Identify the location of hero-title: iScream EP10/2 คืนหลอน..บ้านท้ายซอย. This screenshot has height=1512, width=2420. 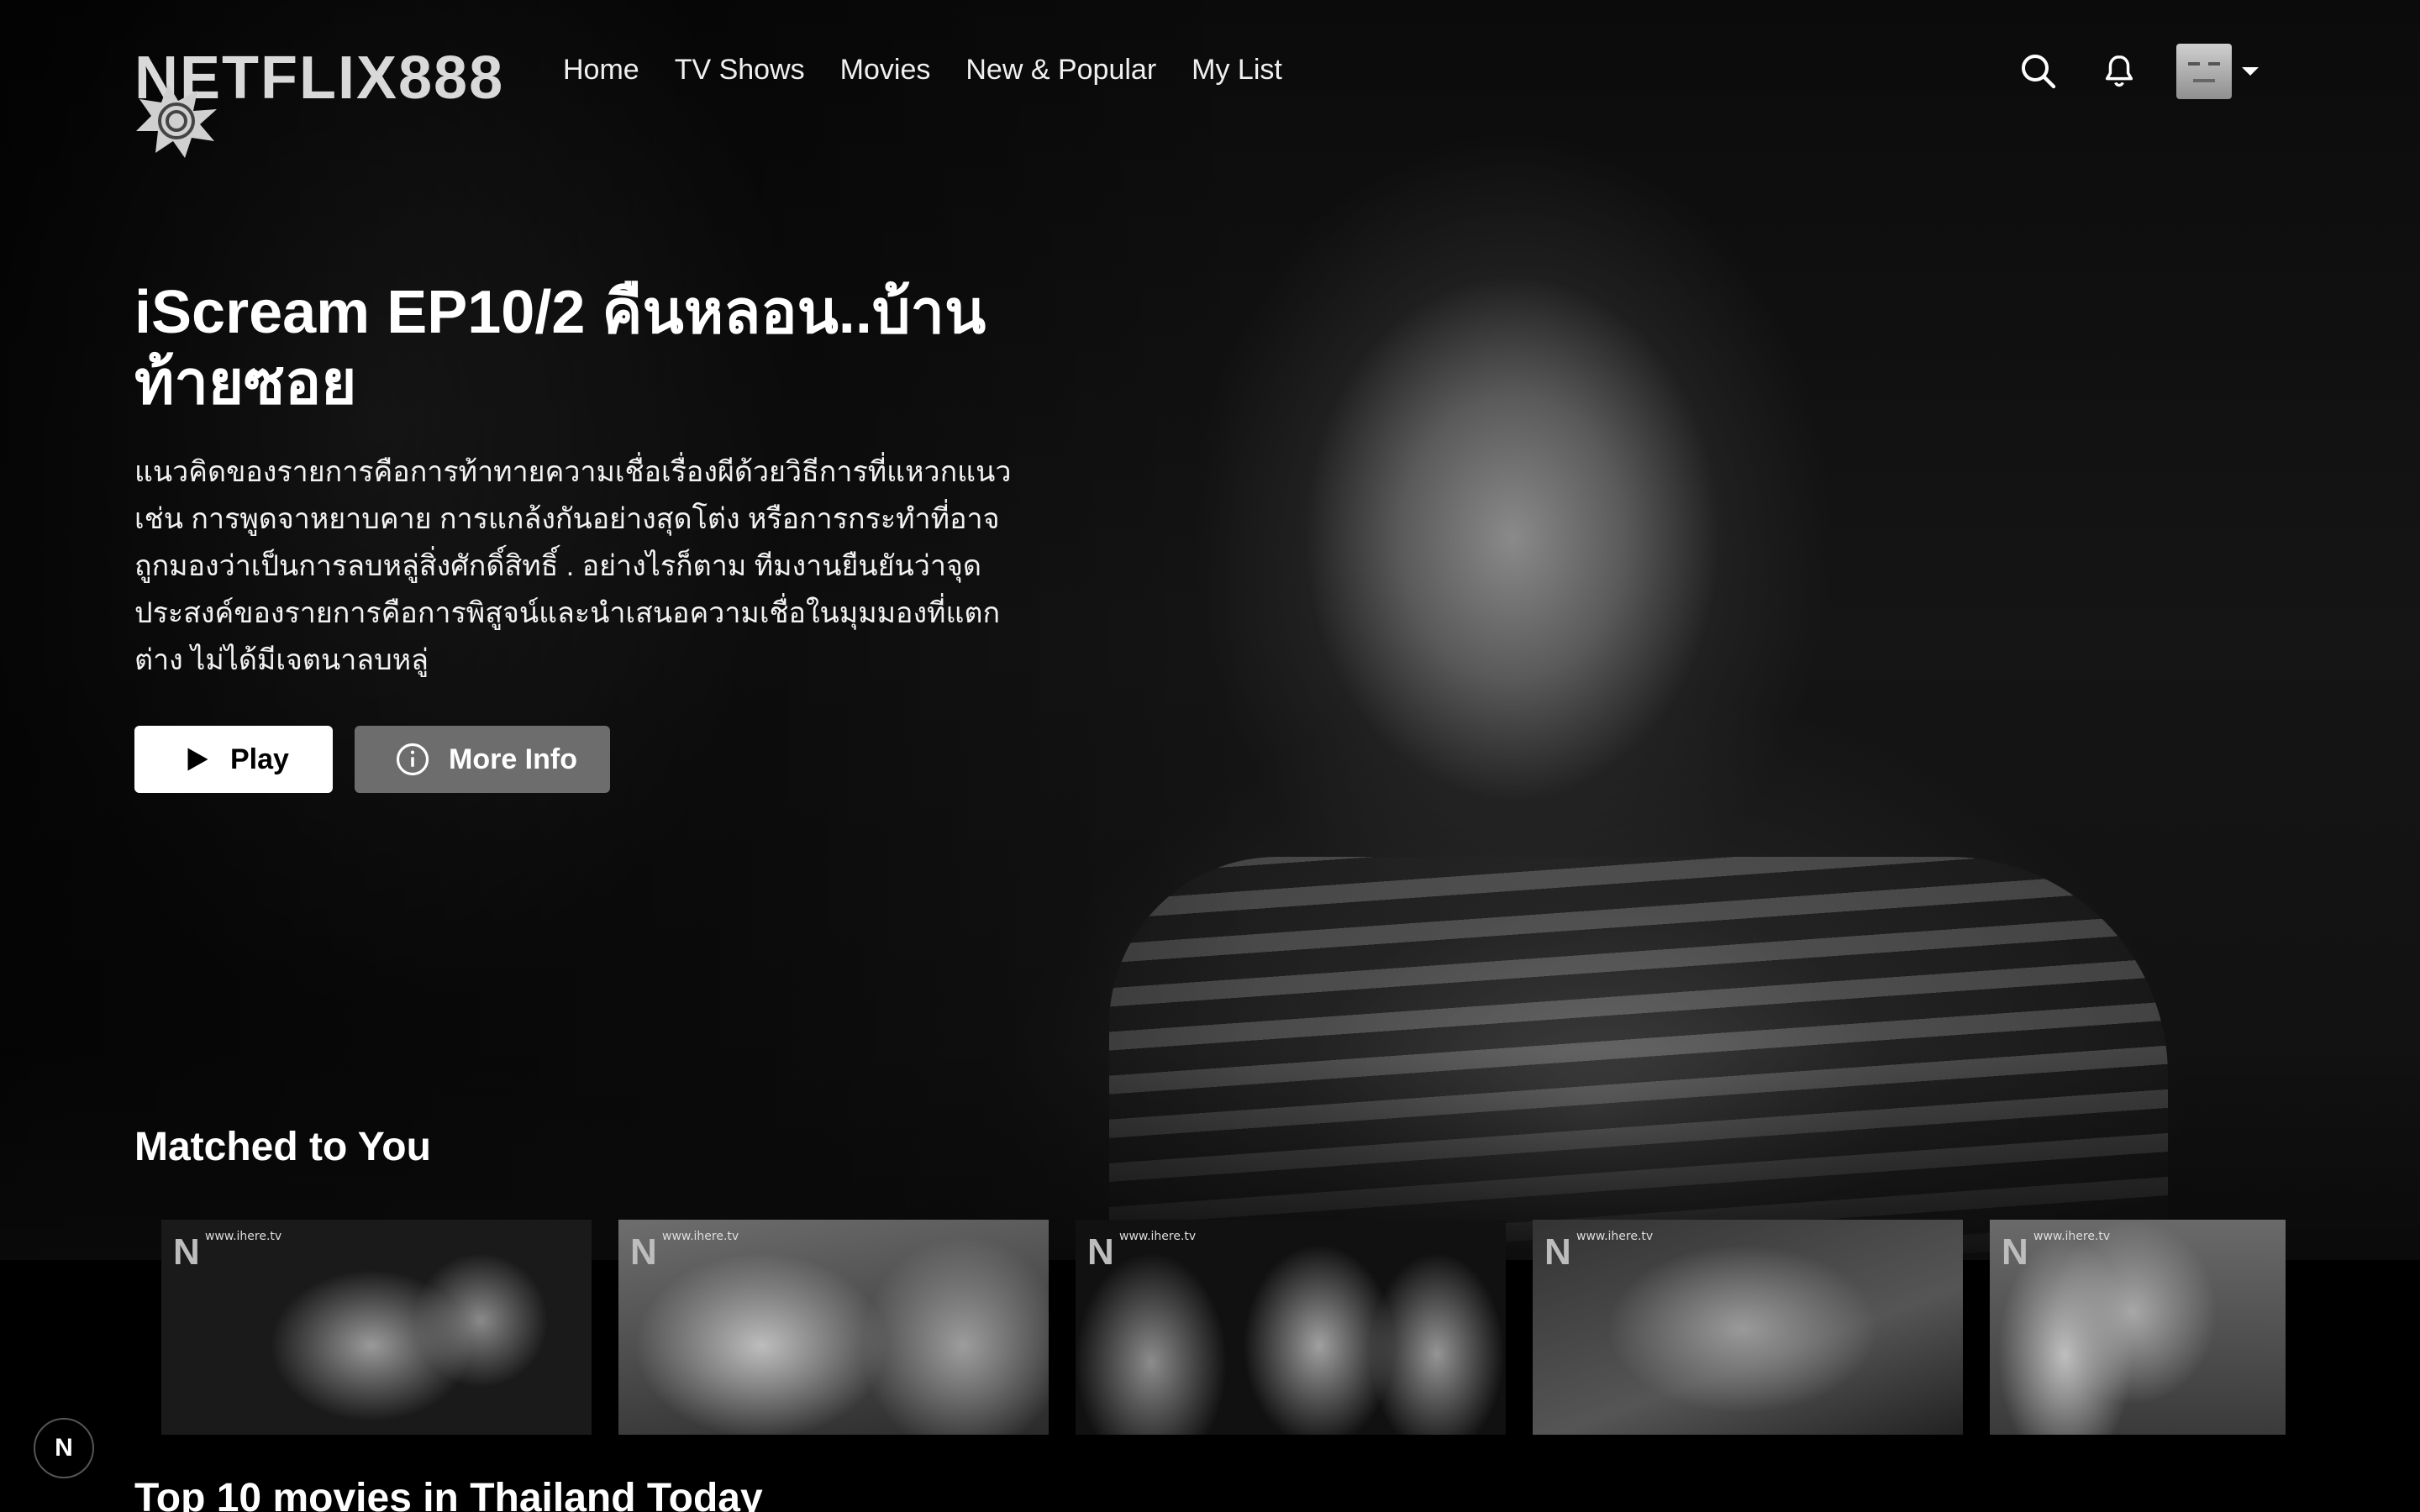
(560, 348).